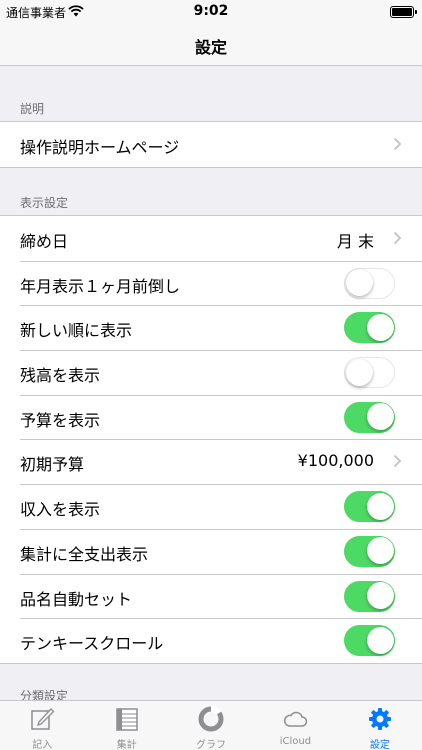 The image size is (422, 750). What do you see at coordinates (369, 417) in the screenshot?
I see `show-budget-toggle` at bounding box center [369, 417].